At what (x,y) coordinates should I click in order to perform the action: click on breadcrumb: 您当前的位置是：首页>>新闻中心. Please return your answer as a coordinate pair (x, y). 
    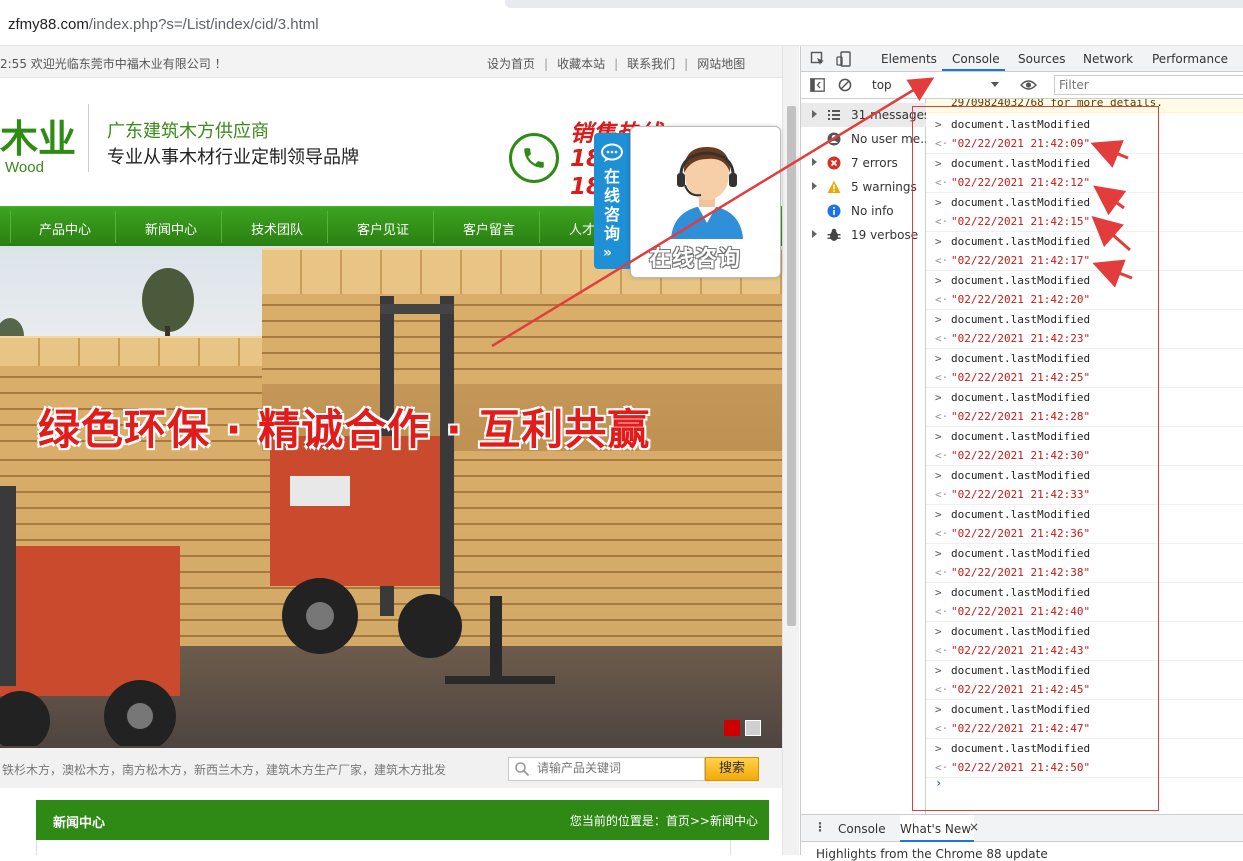
    Looking at the image, I should click on (664, 820).